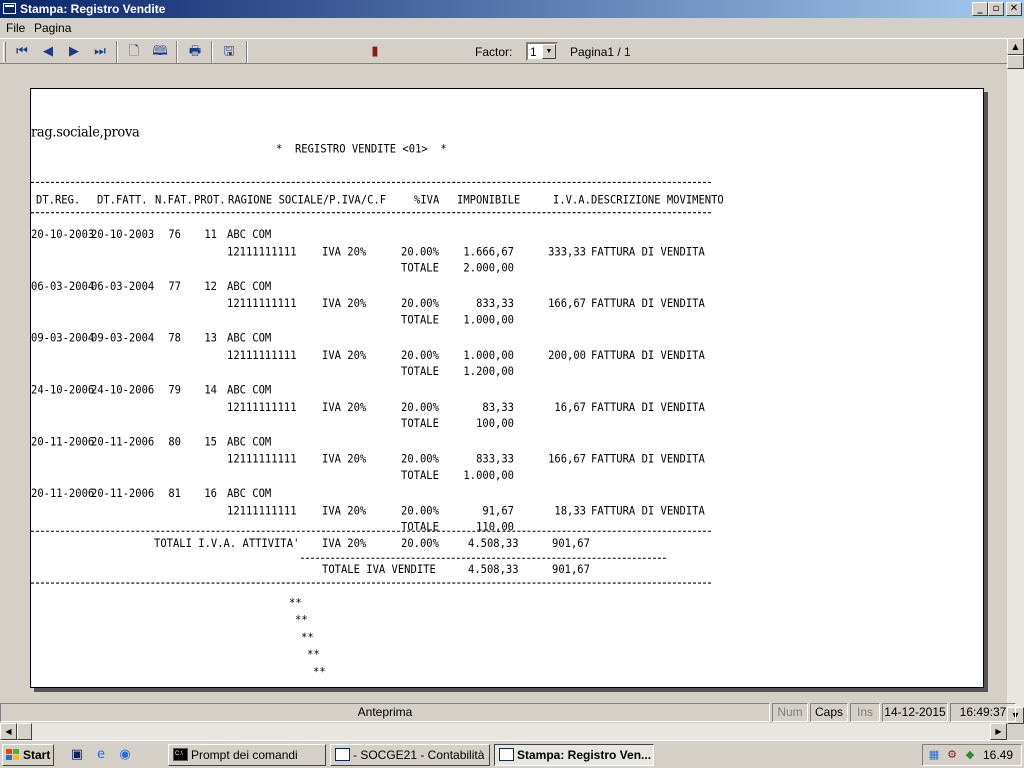  What do you see at coordinates (865, 712) in the screenshot?
I see `status-ins: Ins` at bounding box center [865, 712].